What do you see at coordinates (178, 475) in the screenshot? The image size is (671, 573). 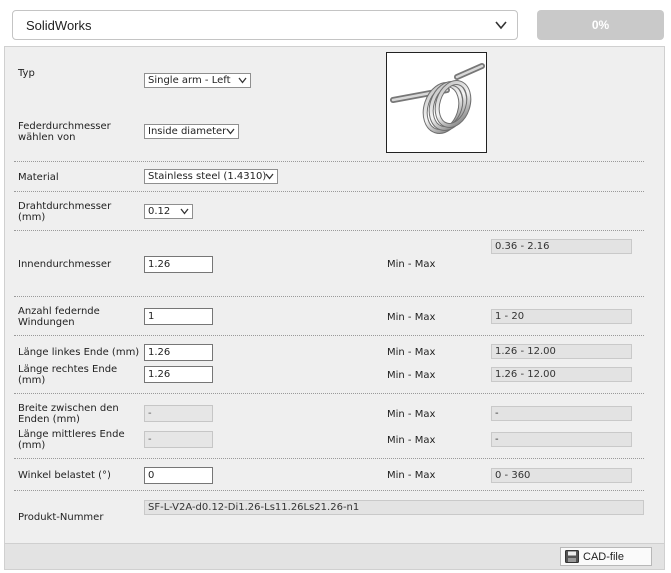 I see `winkel-input: 0` at bounding box center [178, 475].